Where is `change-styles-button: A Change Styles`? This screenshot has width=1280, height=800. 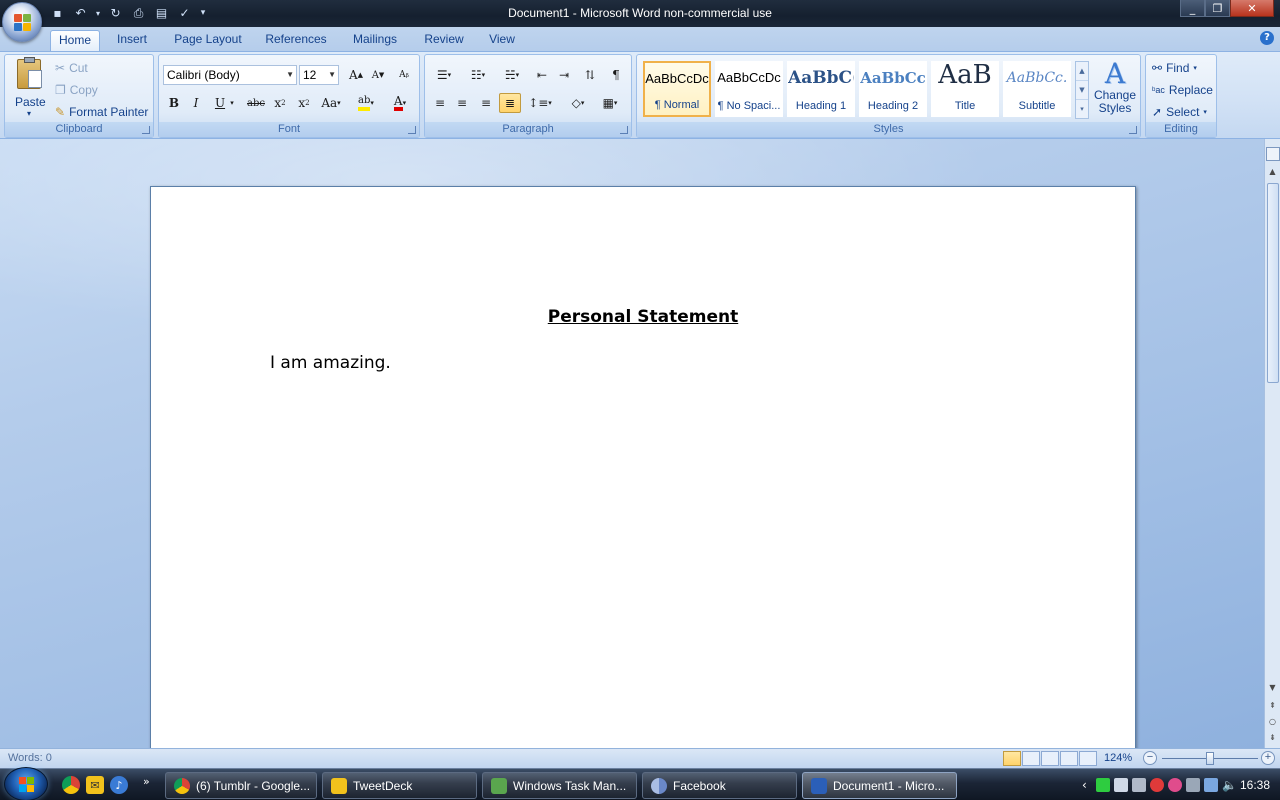 change-styles-button: A Change Styles is located at coordinates (1115, 90).